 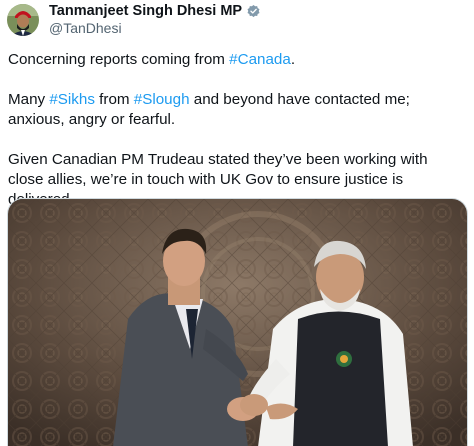 I want to click on author-names: Tanmanjeet Singh Dhesi MP @TanDhesi, so click(x=155, y=20).